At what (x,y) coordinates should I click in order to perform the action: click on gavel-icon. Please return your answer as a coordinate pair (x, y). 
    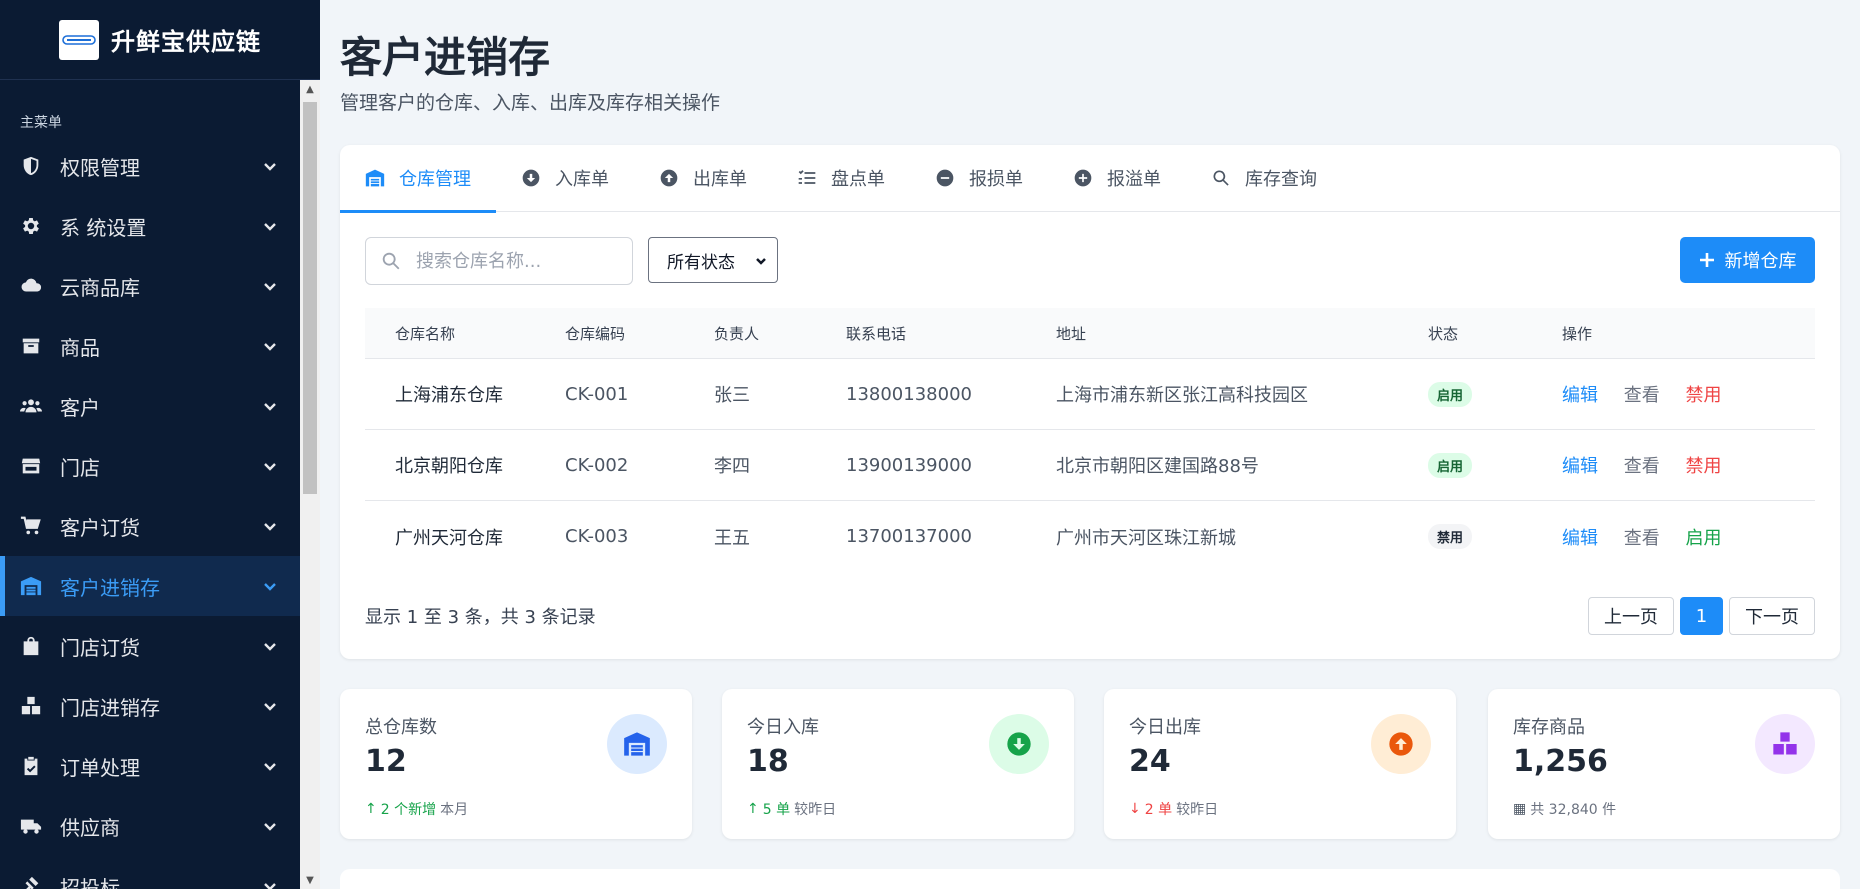
    Looking at the image, I should click on (31, 882).